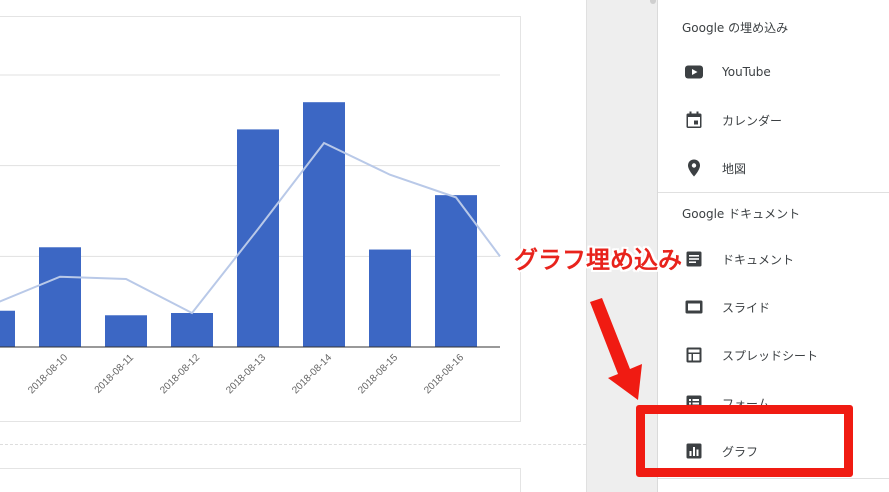 This screenshot has width=889, height=492. I want to click on annotation-highlight-box, so click(744, 441).